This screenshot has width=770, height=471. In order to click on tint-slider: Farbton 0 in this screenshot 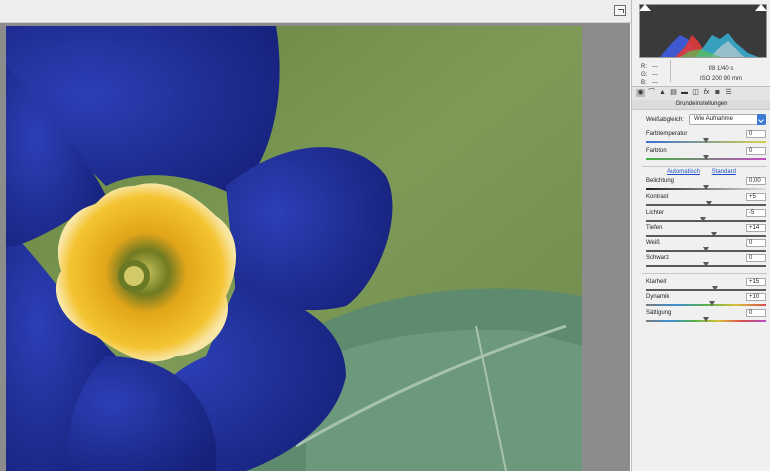, I will do `click(706, 156)`.